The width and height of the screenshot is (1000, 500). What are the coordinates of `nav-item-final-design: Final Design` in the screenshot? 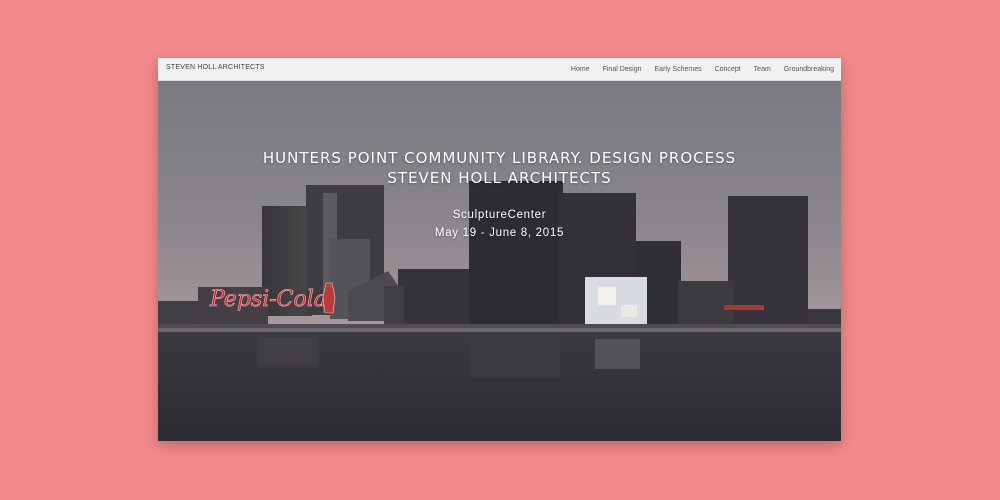 It's located at (622, 69).